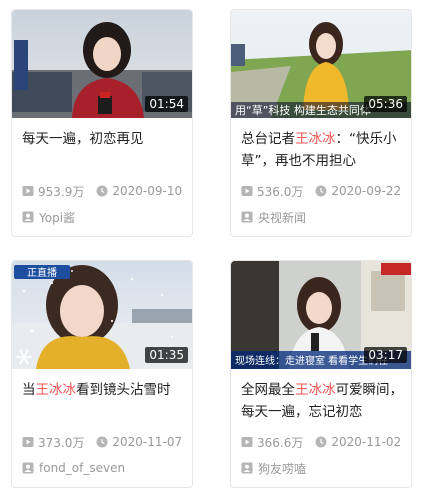  Describe the element at coordinates (102, 64) in the screenshot. I see `video-thumbnail: 01:54` at that location.